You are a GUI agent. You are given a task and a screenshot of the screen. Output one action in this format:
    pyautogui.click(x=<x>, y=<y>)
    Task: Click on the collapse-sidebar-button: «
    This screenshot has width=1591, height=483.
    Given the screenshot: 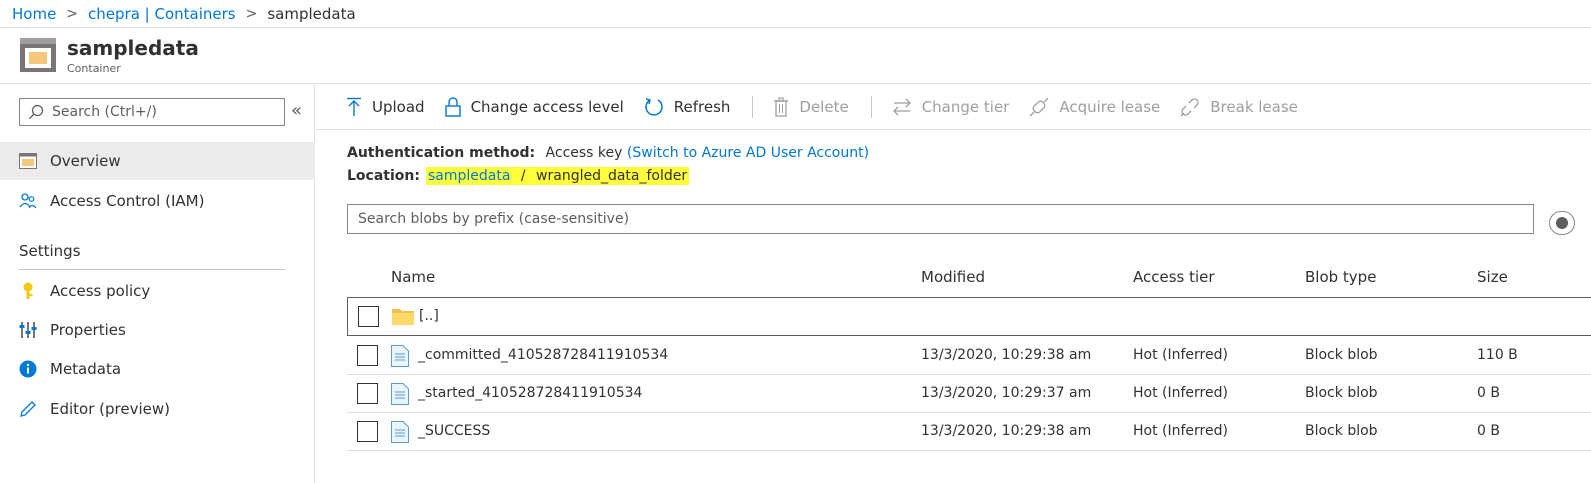 What is the action you would take?
    pyautogui.click(x=296, y=110)
    